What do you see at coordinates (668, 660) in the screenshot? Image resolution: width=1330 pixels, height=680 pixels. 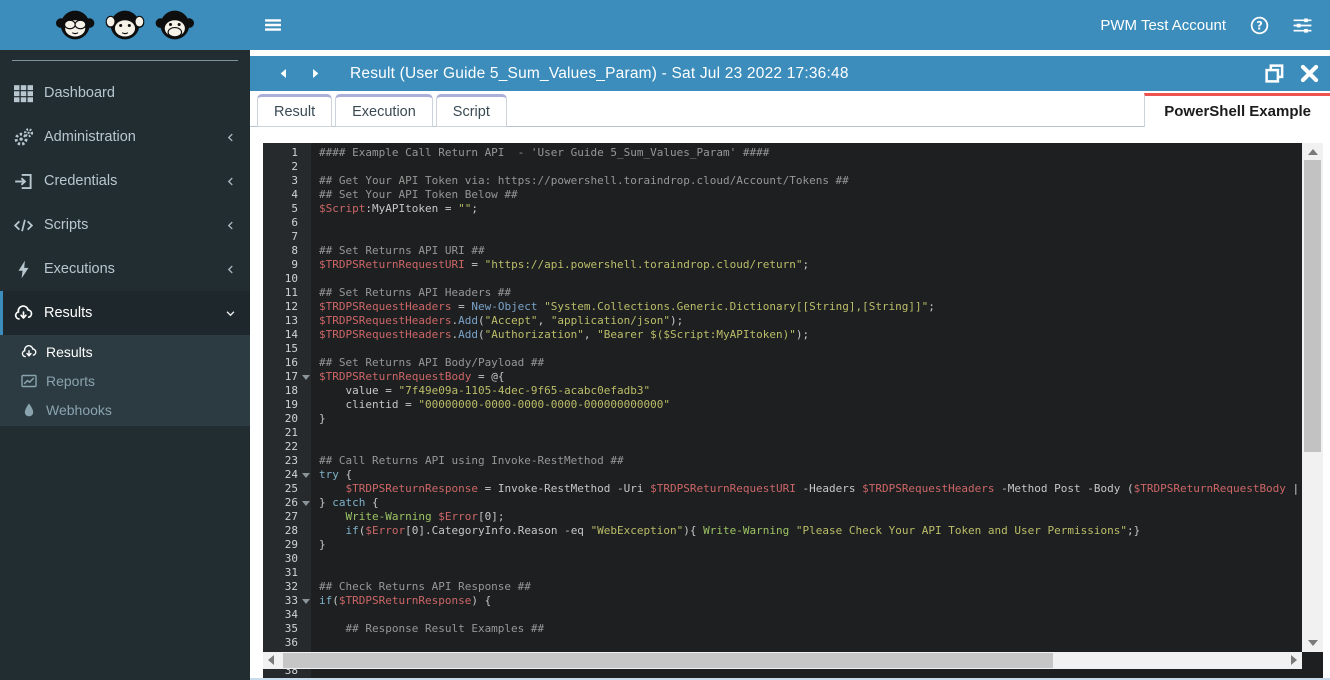 I see `horizontal-scroll-thumb` at bounding box center [668, 660].